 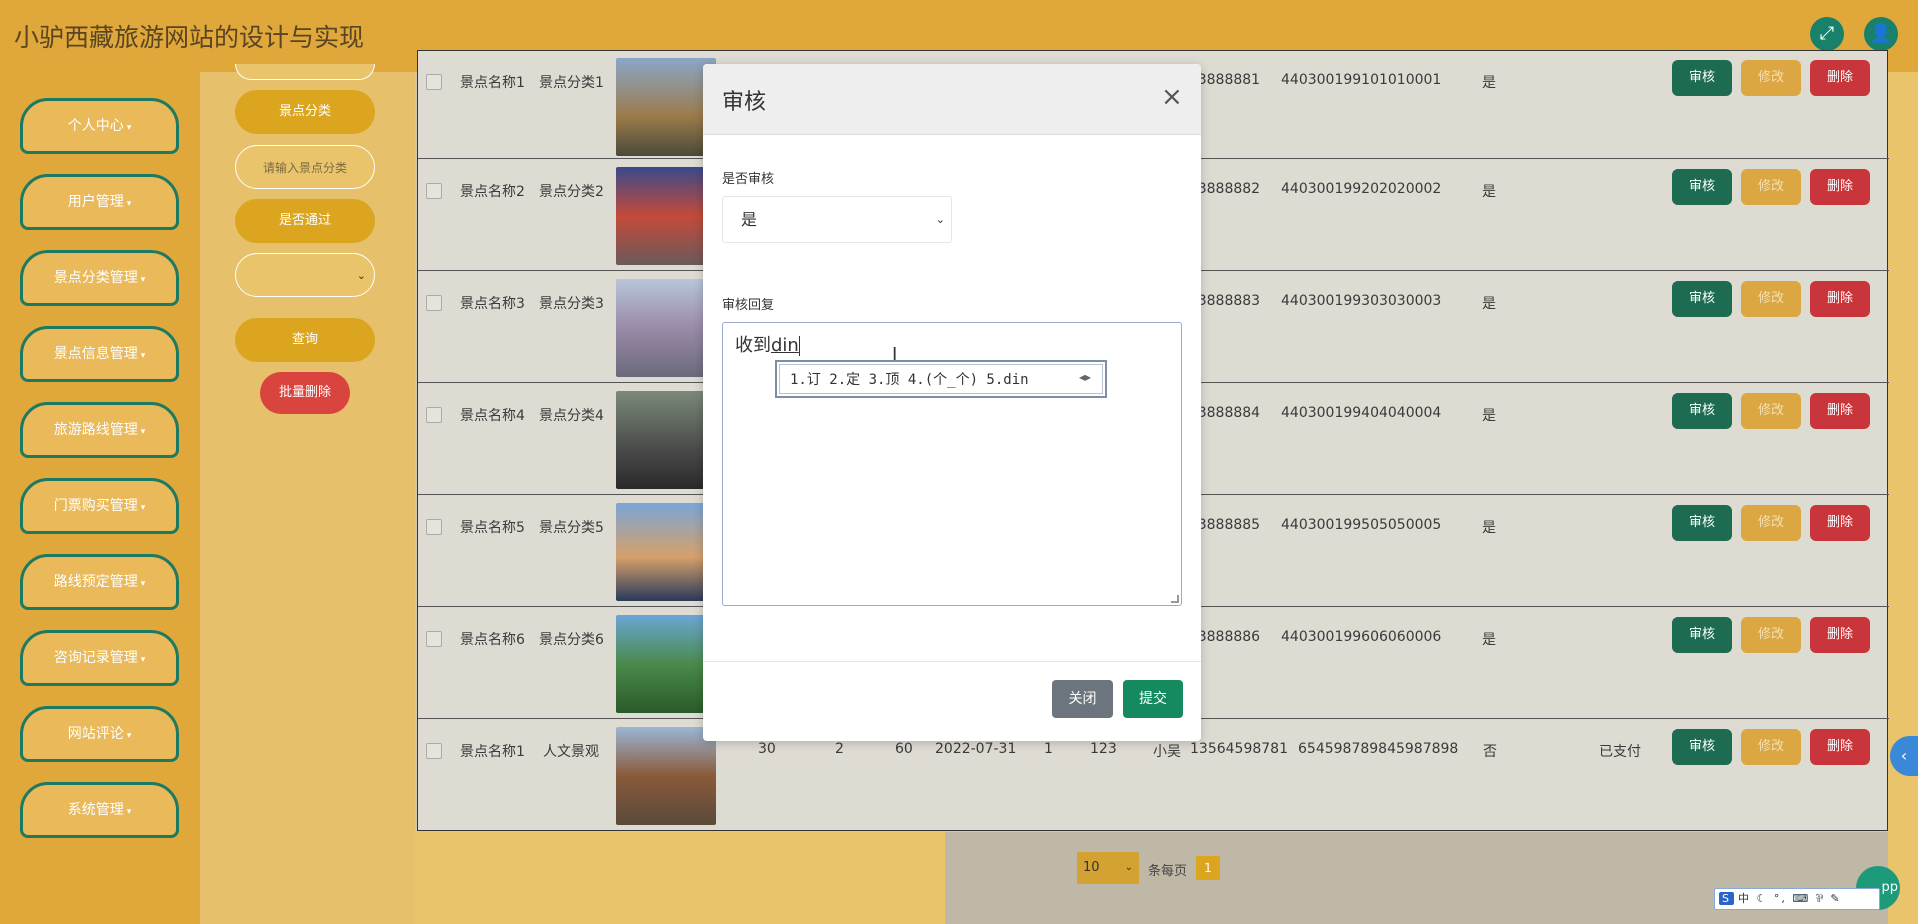 What do you see at coordinates (305, 221) in the screenshot?
I see `passed-label: 是否通过` at bounding box center [305, 221].